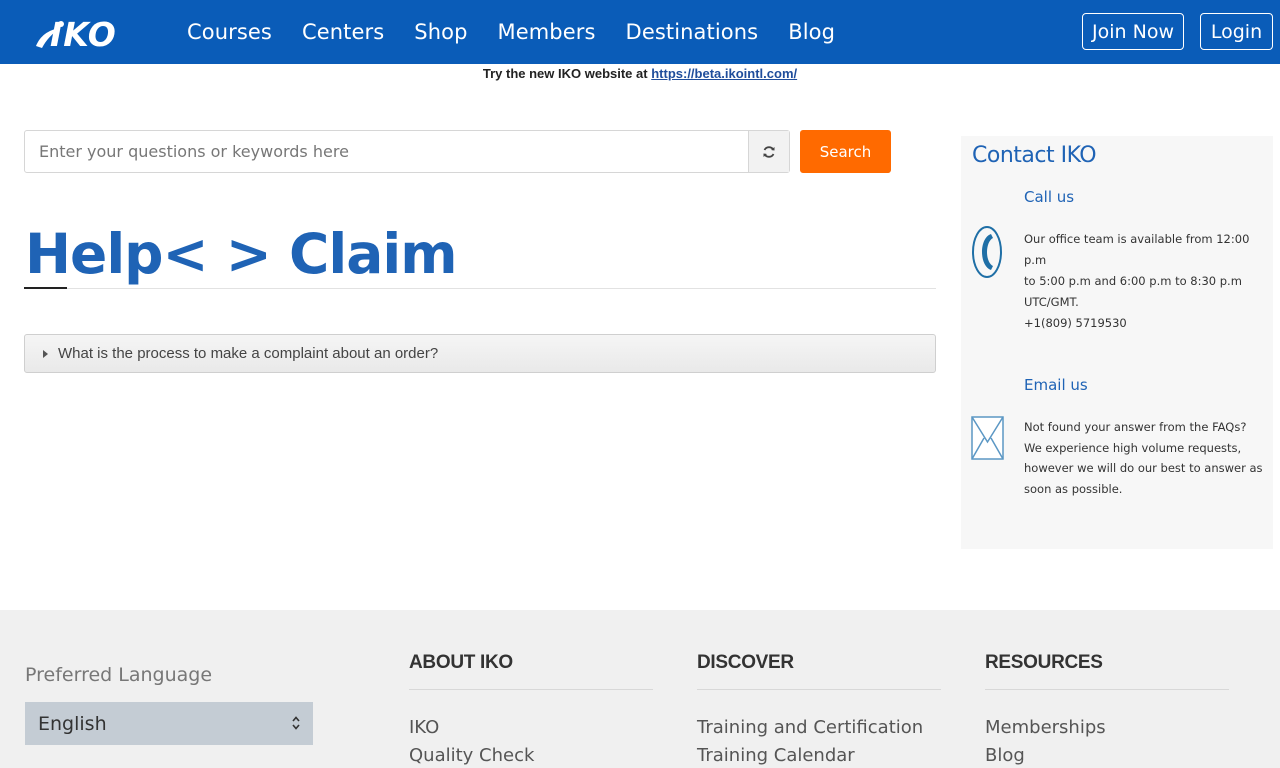 The height and width of the screenshot is (768, 1280). What do you see at coordinates (1107, 671) in the screenshot?
I see `footer-heading-resources: RESOURCES` at bounding box center [1107, 671].